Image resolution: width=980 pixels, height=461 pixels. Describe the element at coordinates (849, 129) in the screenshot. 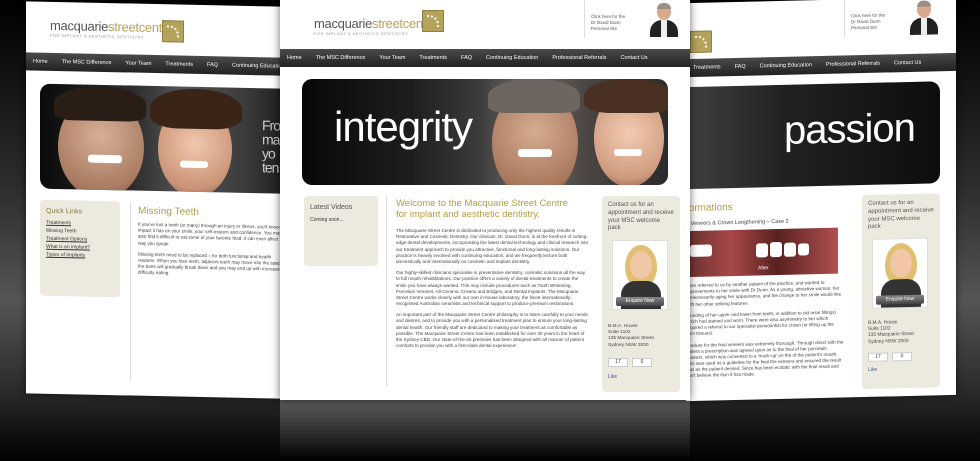

I see `hero-word: passion` at that location.